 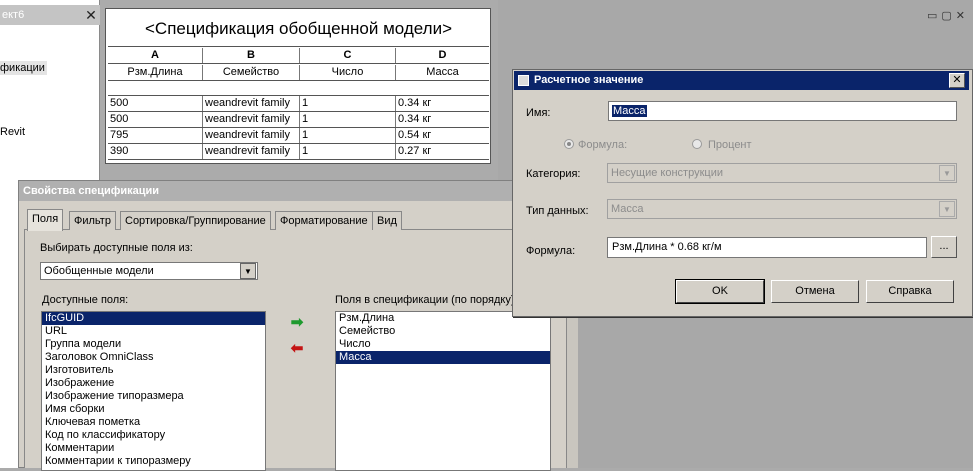 I want to click on table-row: 390 weandrevit family 1 0.27 кг, so click(x=298, y=152).